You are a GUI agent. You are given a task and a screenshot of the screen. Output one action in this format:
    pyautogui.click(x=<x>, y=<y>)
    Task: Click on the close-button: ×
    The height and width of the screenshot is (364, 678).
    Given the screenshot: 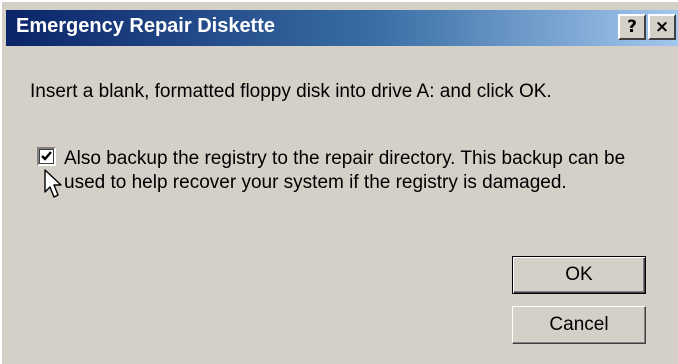 What is the action you would take?
    pyautogui.click(x=662, y=27)
    